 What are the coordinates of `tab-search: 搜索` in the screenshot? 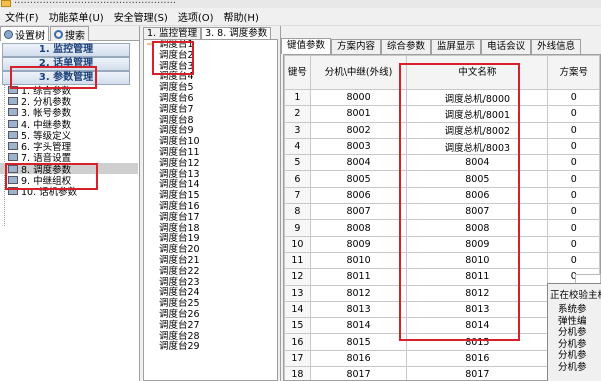 It's located at (69, 34).